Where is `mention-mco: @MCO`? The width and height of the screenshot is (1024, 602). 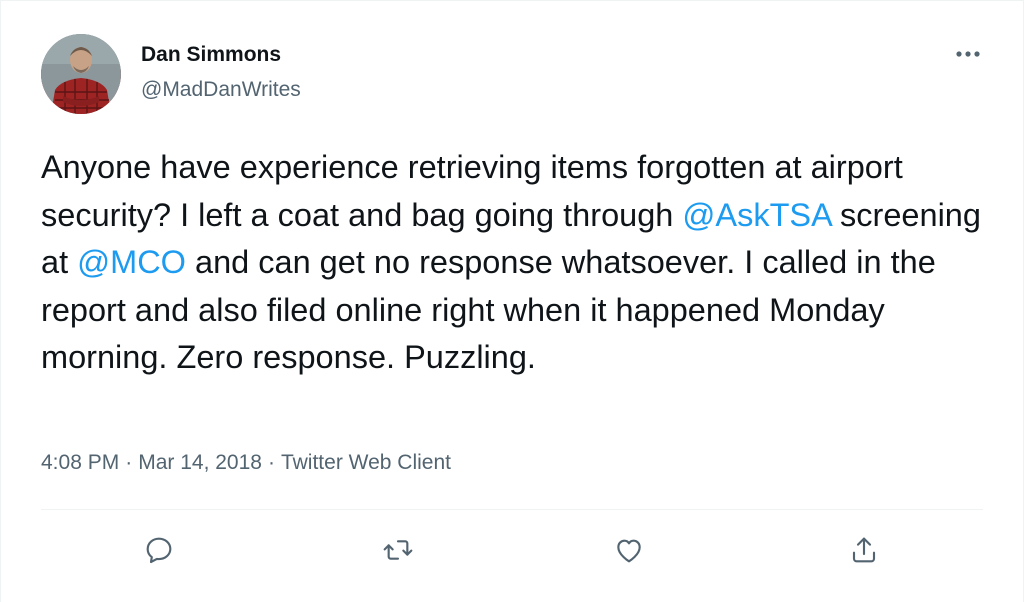 mention-mco: @MCO is located at coordinates (131, 262).